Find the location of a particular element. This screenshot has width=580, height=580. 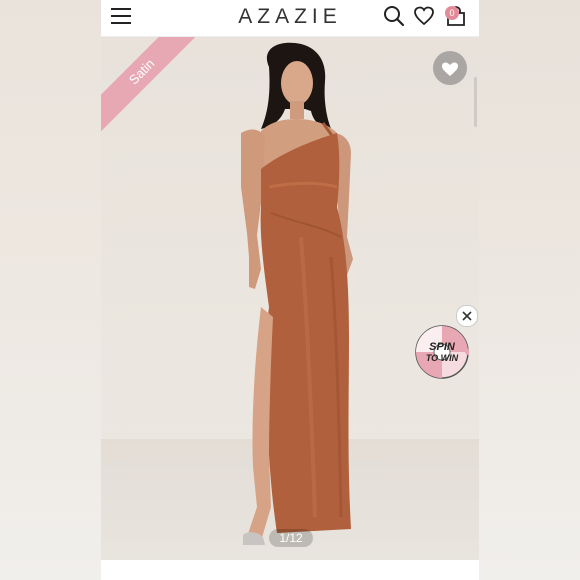

material-ribbon: Satin is located at coordinates (151, 87).